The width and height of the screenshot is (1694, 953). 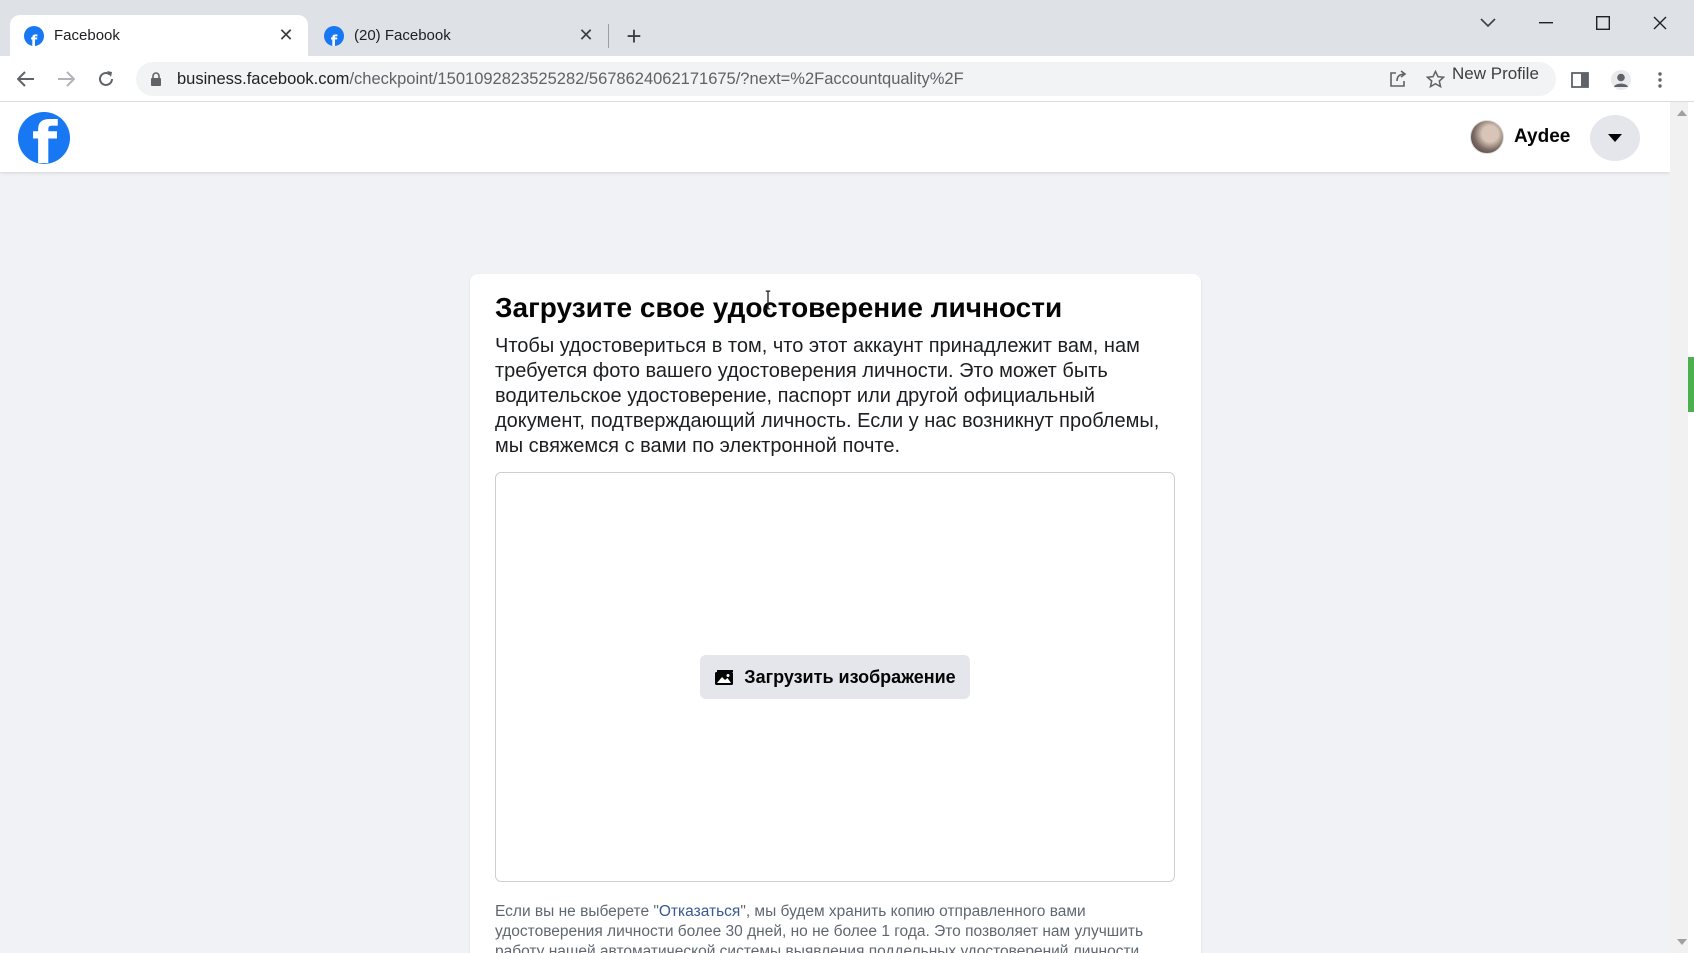 I want to click on caret-down-icon, so click(x=1615, y=138).